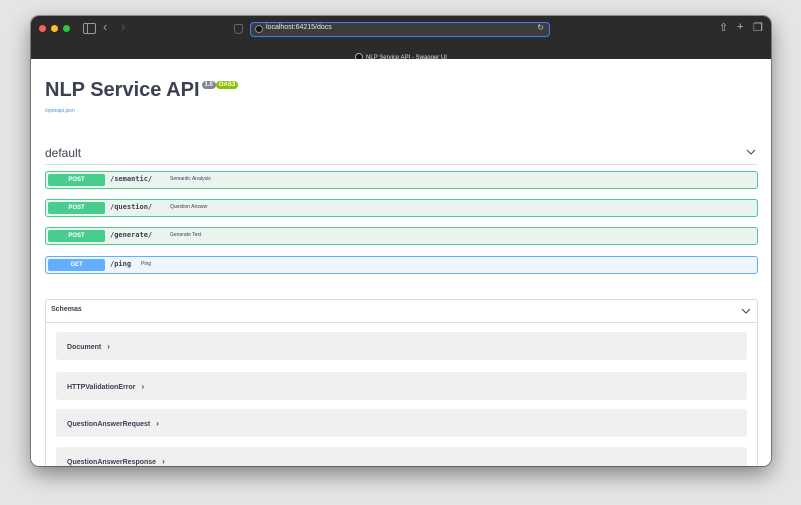  I want to click on schema-name: HTTPValidationError, so click(101, 387).